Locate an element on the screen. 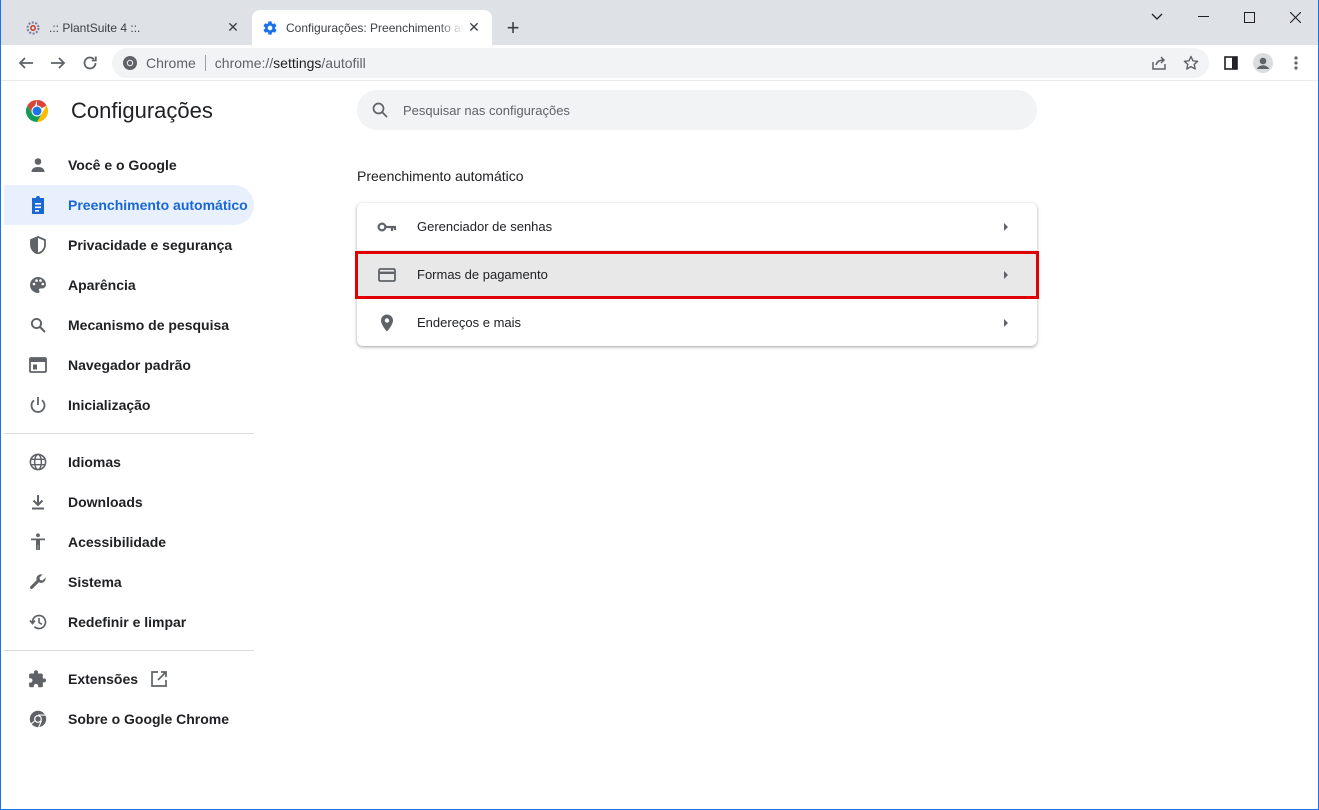 This screenshot has width=1319, height=810. sidebar-item-sobre-o-google-chrome: Sobre o Google Chrome is located at coordinates (129, 719).